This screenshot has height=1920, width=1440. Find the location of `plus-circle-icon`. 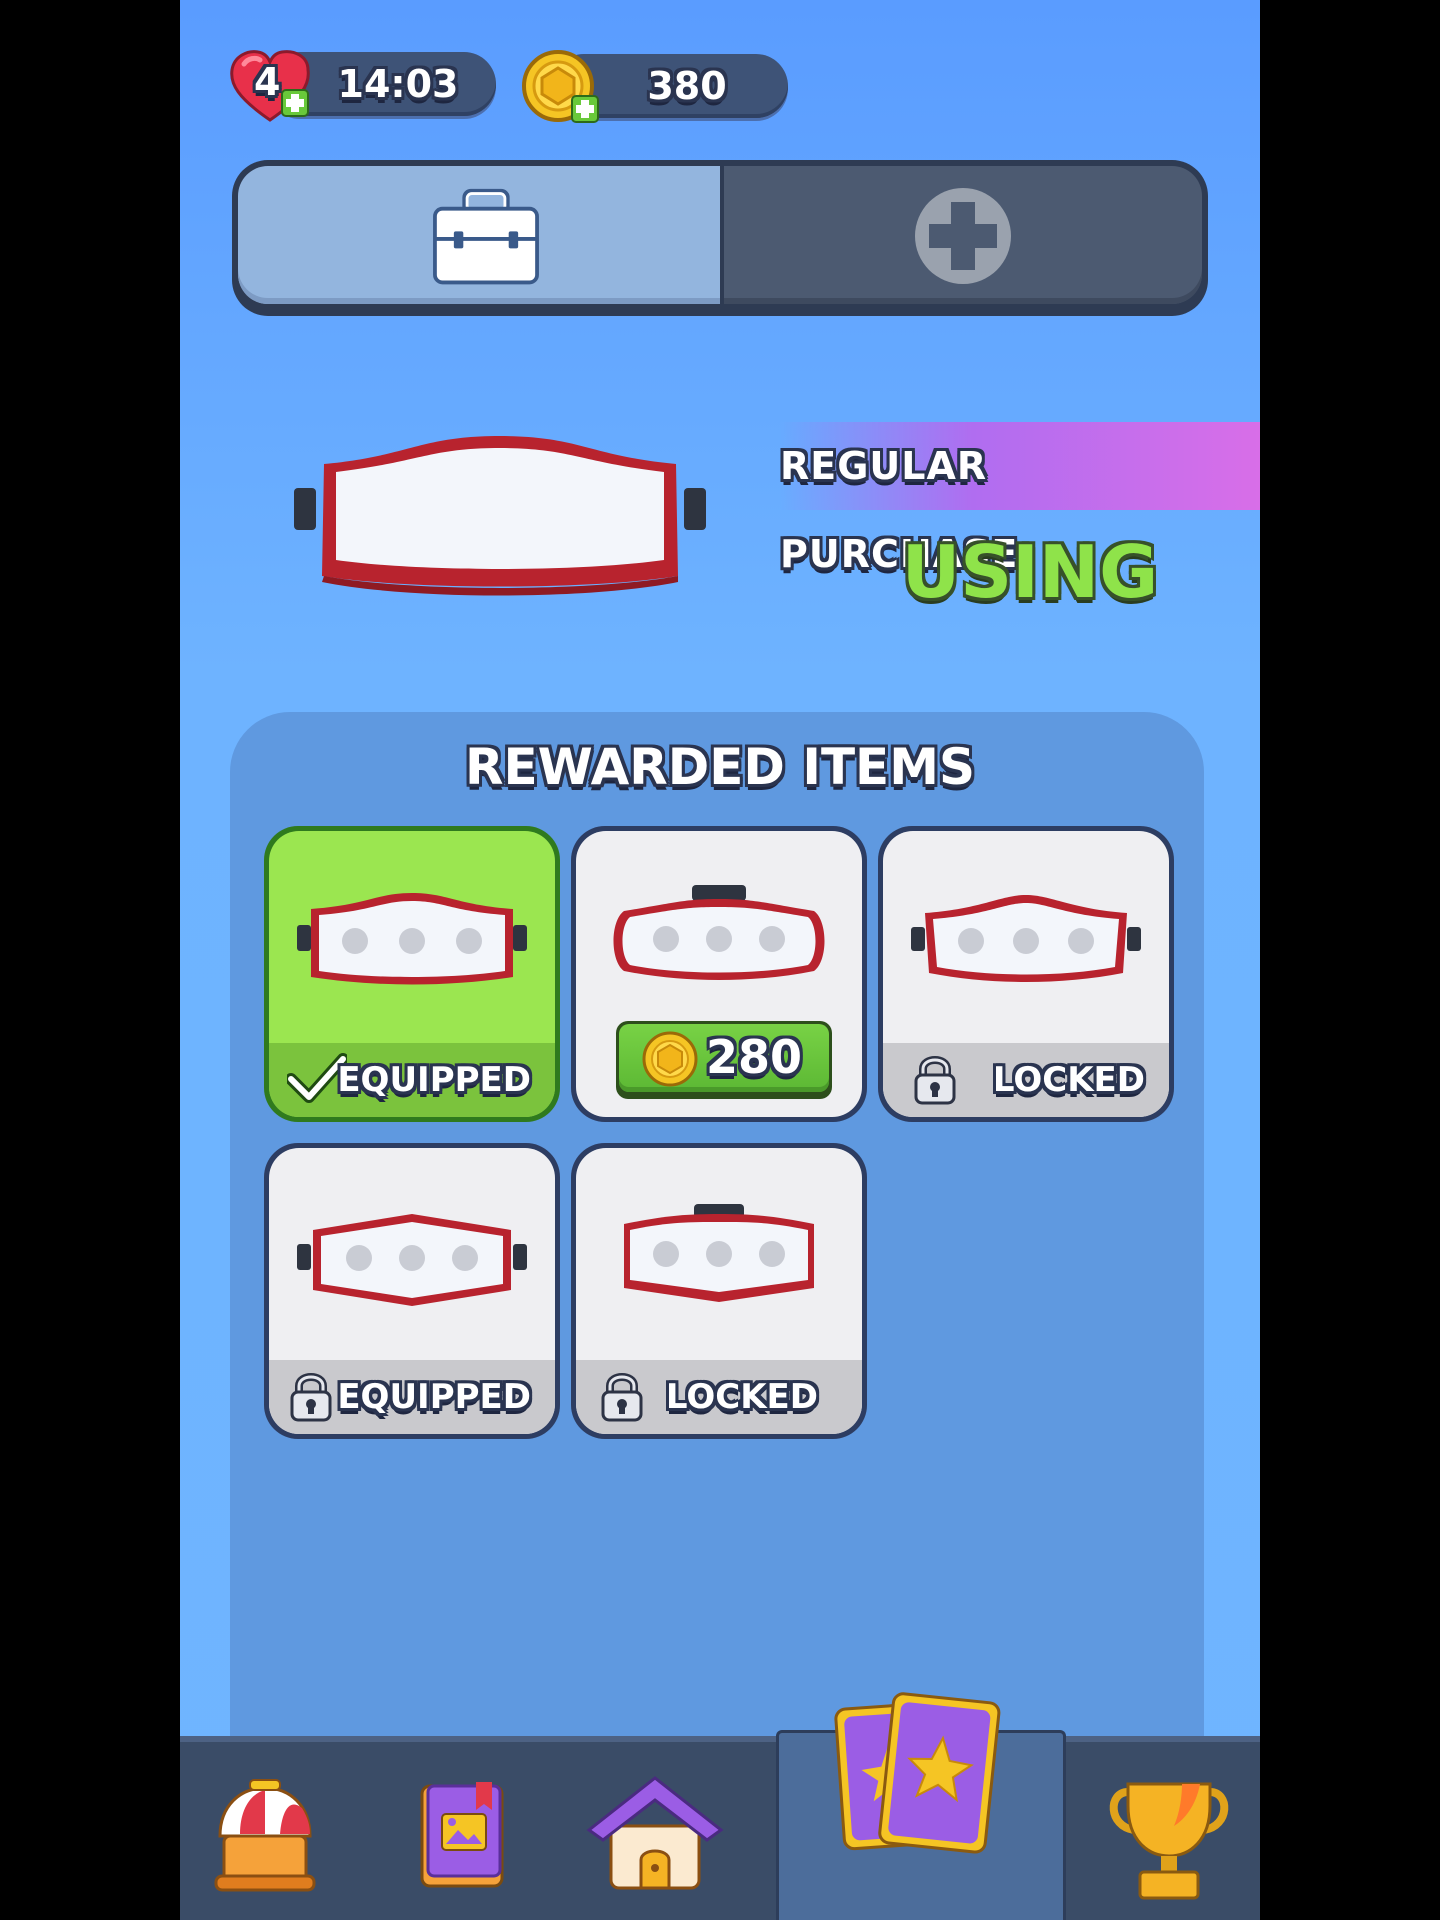

plus-circle-icon is located at coordinates (963, 236).